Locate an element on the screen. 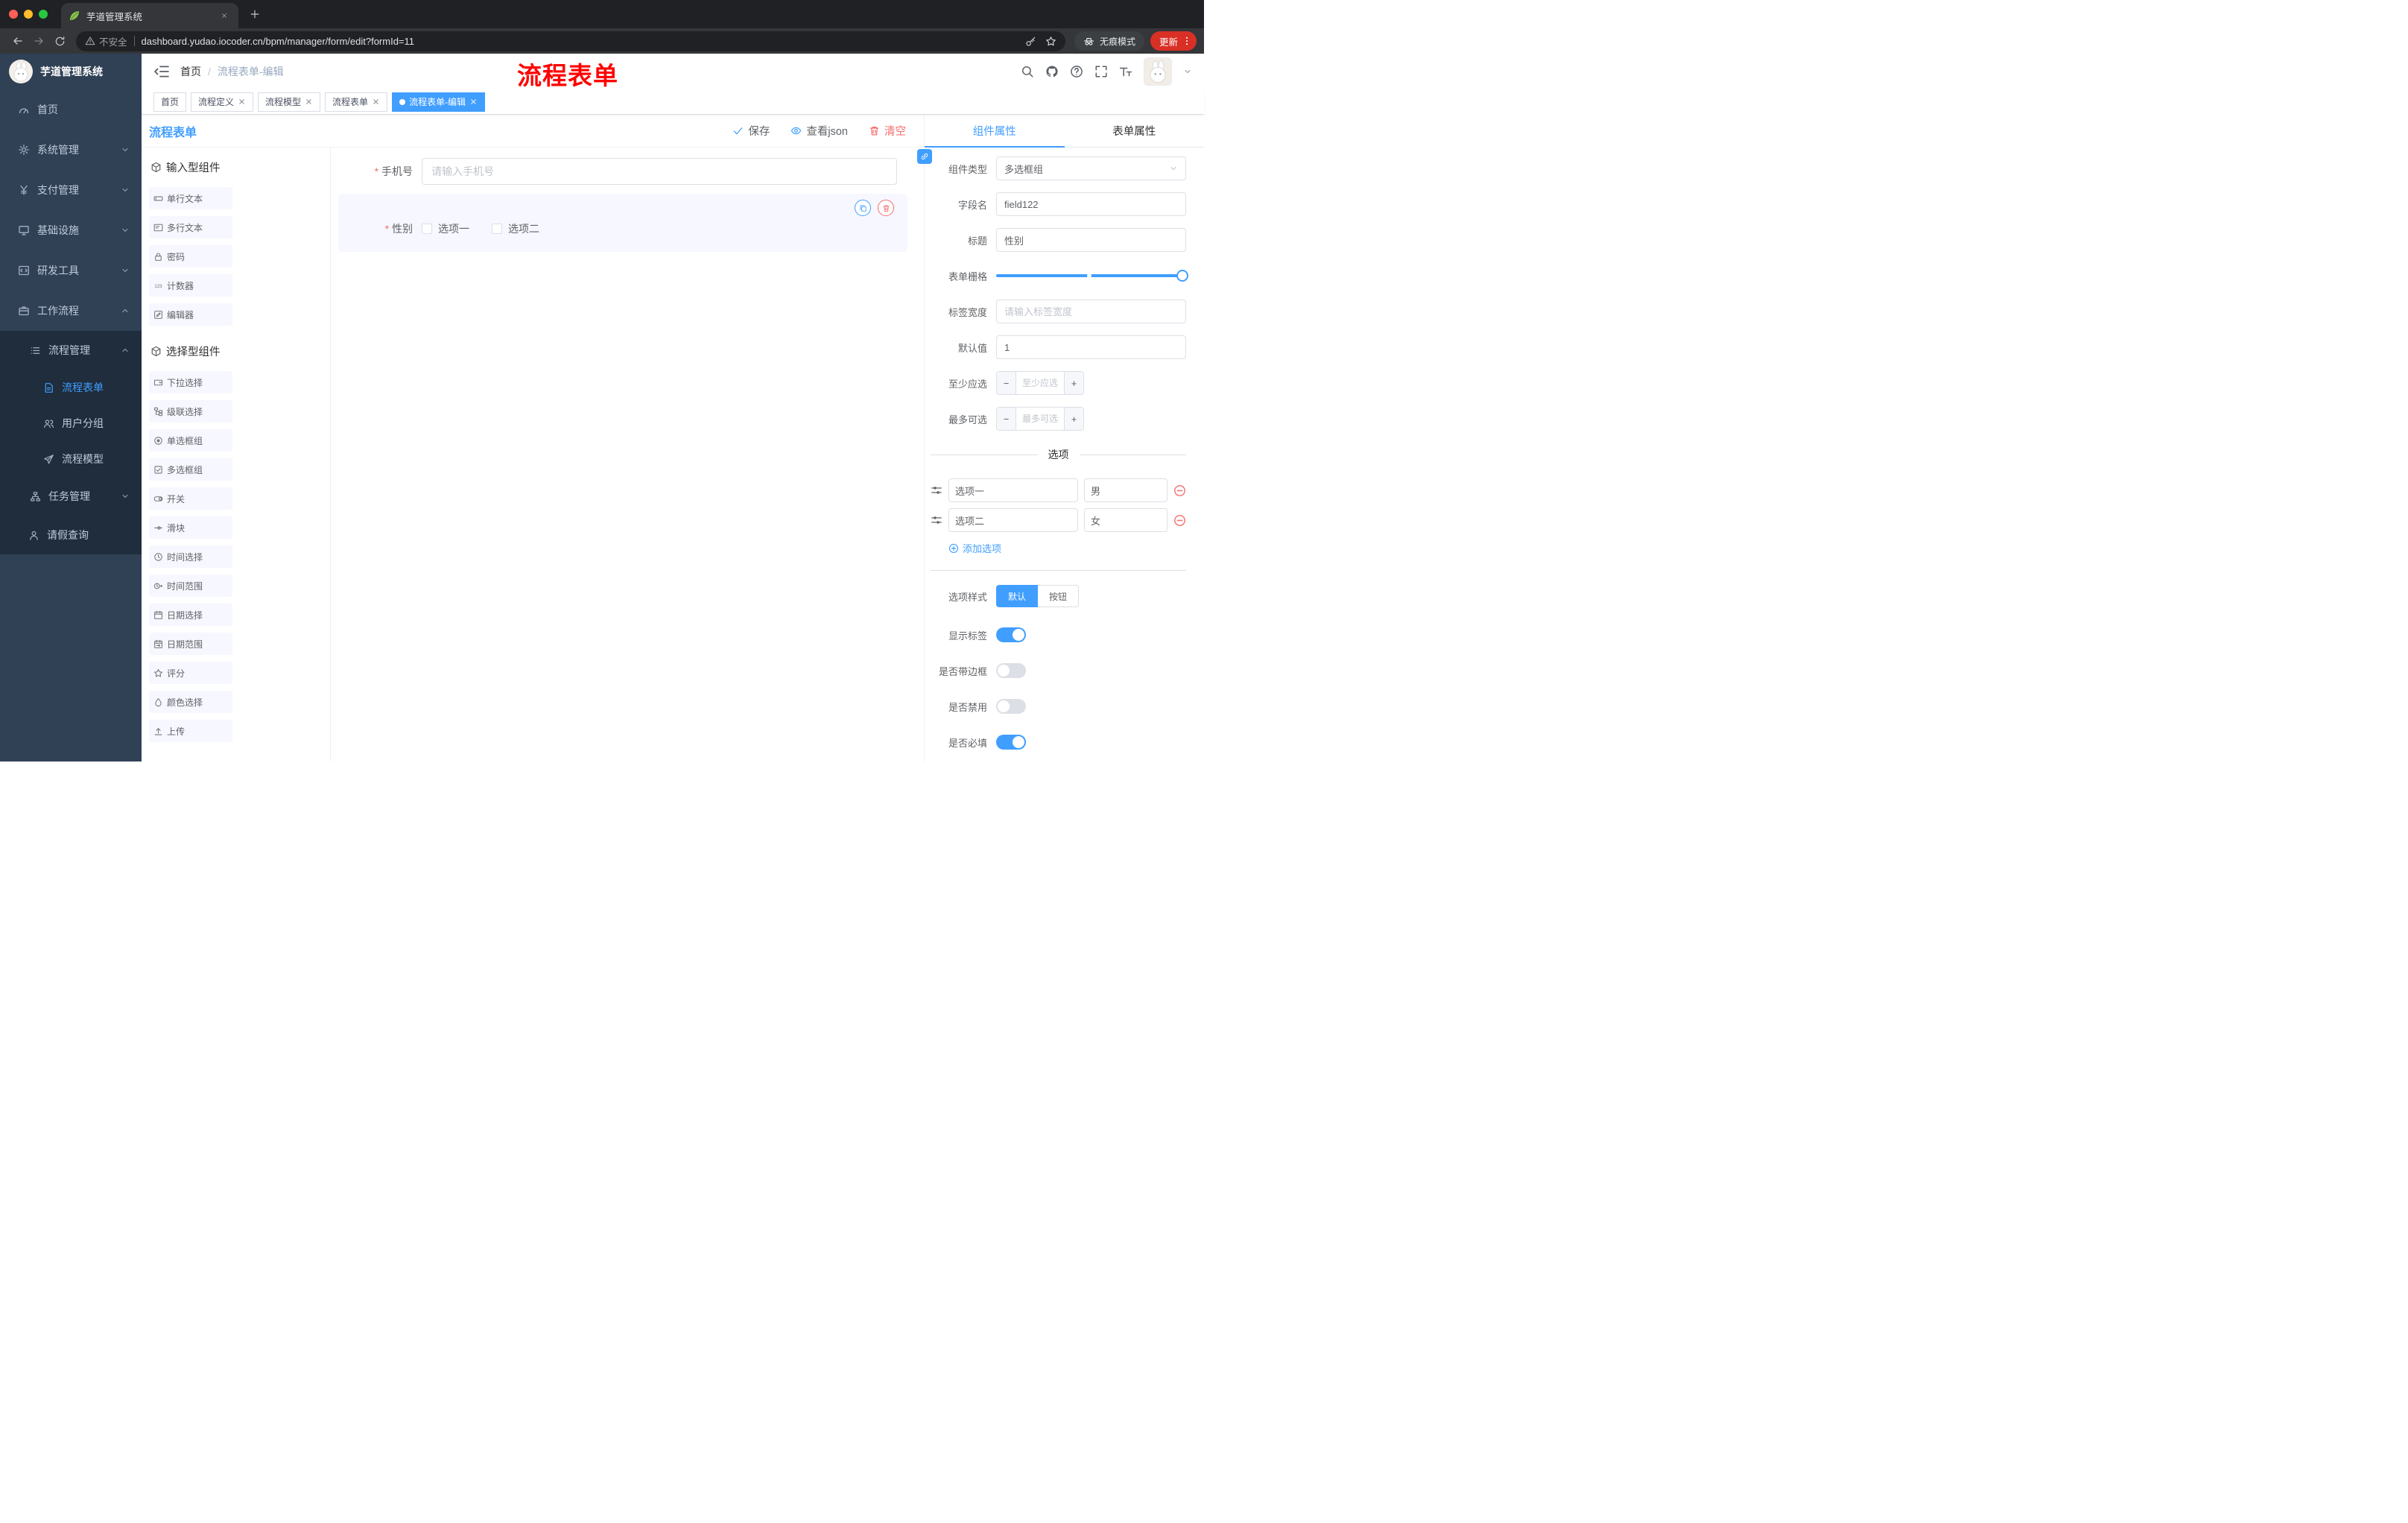  tab-close-icon is located at coordinates (224, 16).